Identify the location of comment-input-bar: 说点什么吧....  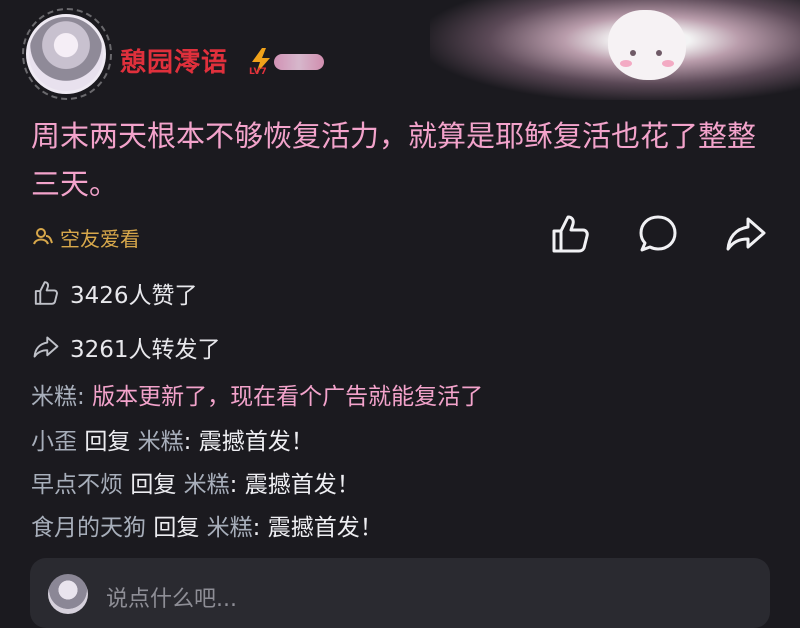
(400, 593).